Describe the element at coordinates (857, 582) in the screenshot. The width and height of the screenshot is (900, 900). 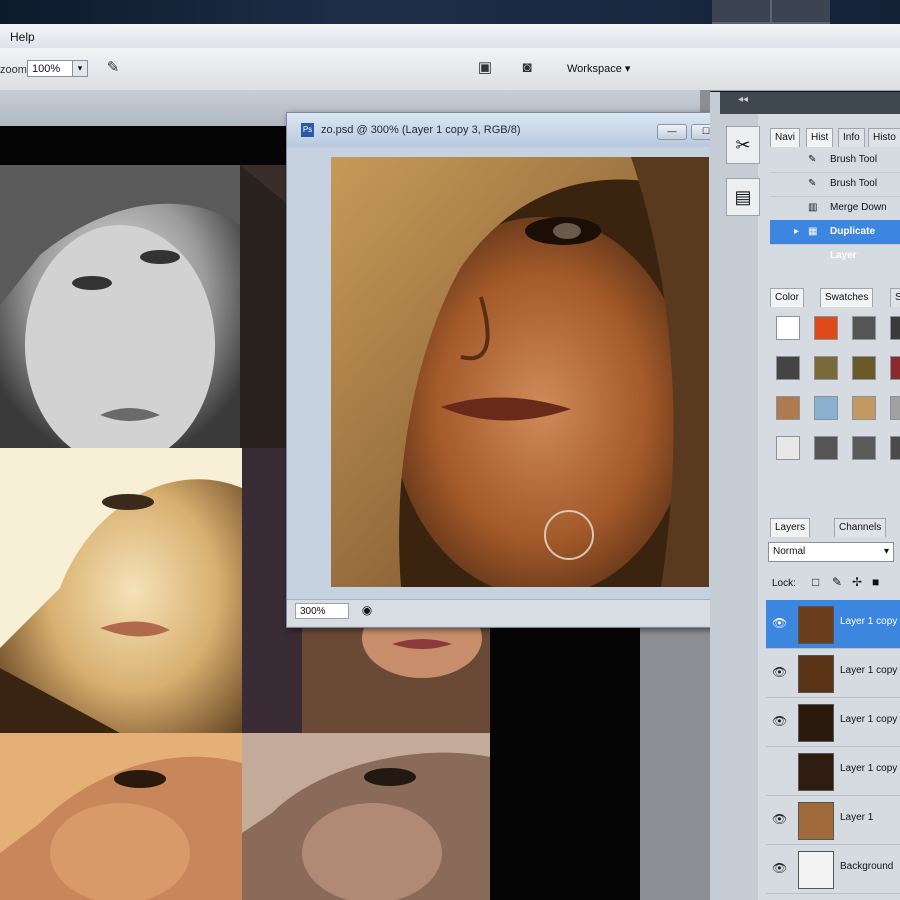
I see `lock-position-icon: ✢` at that location.